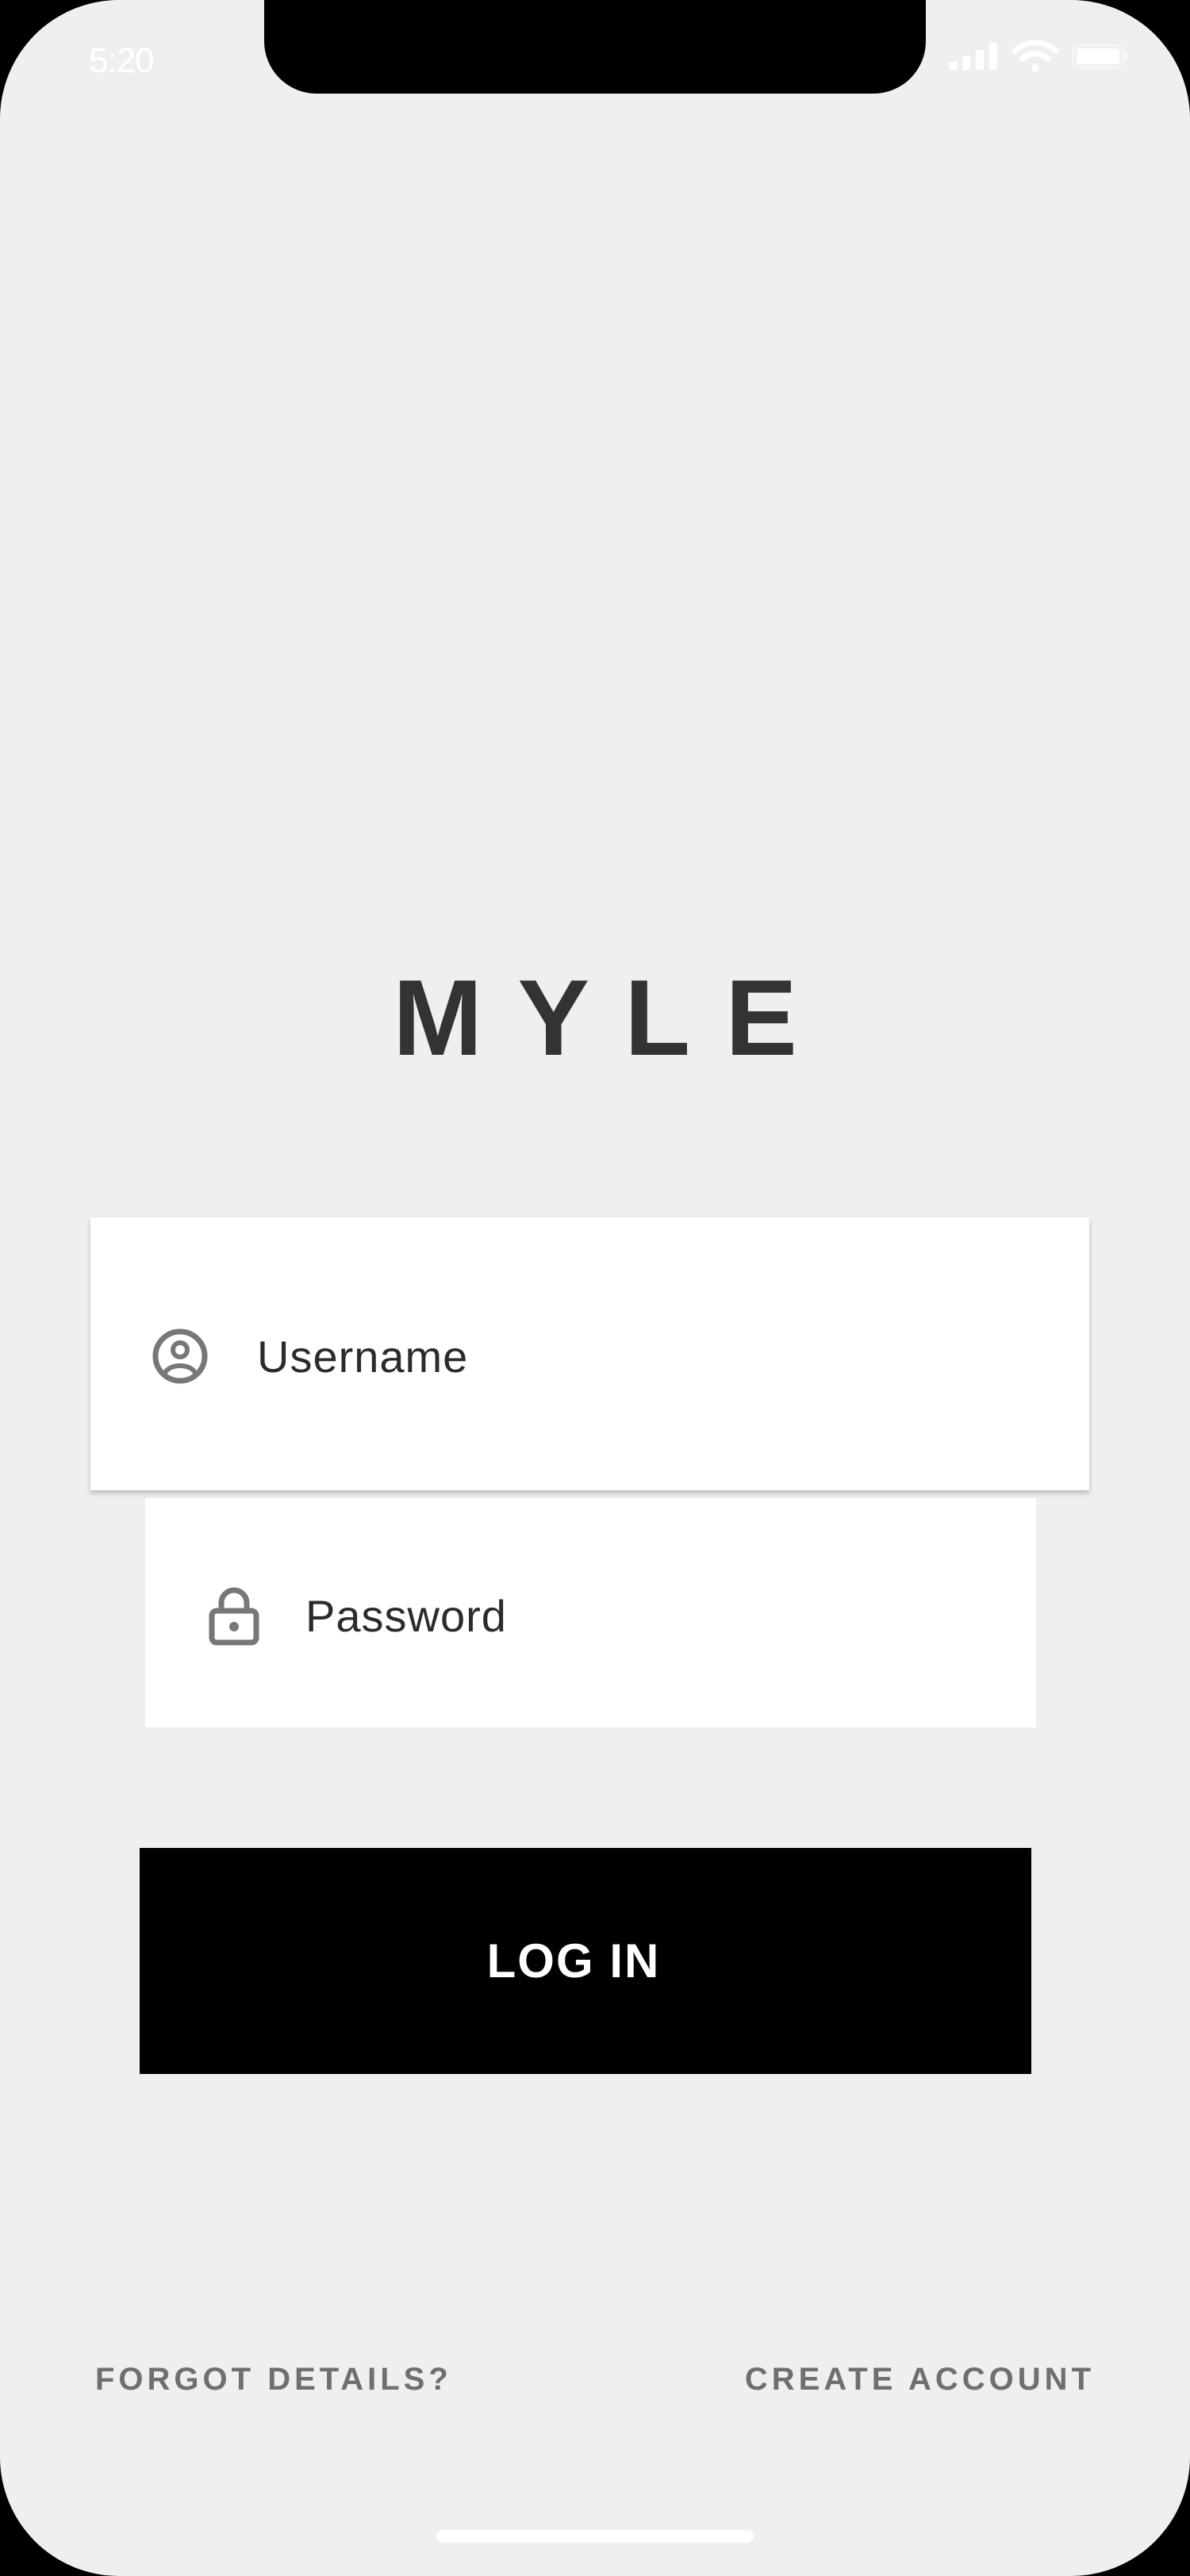  Describe the element at coordinates (180, 1356) in the screenshot. I see `user-circle-icon` at that location.